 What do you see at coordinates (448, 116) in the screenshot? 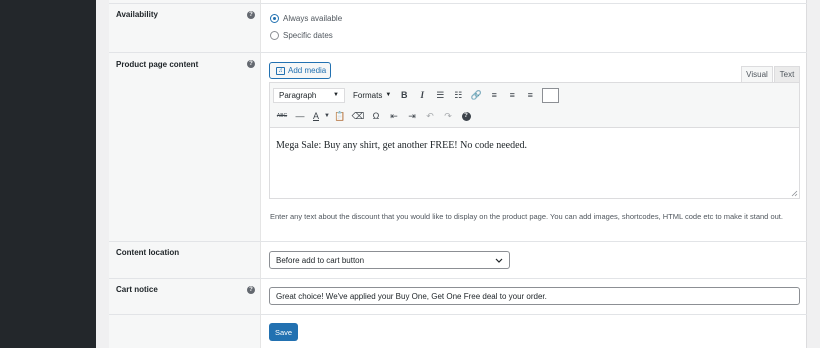
I see `redo-icon: ↷` at bounding box center [448, 116].